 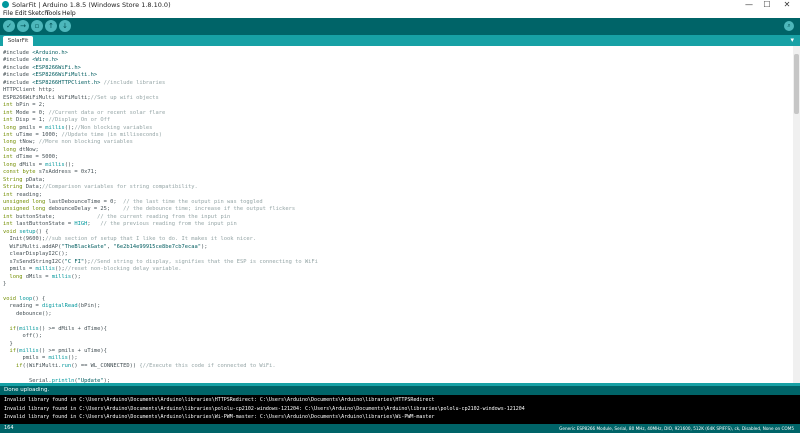 I want to click on code-token: //Display On or Off, so click(x=79, y=120).